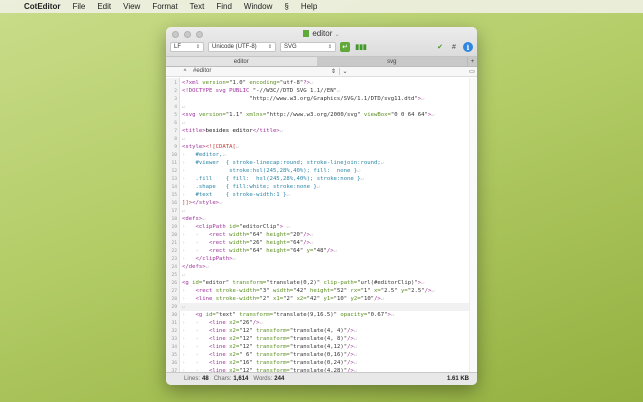 This screenshot has height=402, width=643. What do you see at coordinates (42, 6) in the screenshot?
I see `menu-app: CotEditor` at bounding box center [42, 6].